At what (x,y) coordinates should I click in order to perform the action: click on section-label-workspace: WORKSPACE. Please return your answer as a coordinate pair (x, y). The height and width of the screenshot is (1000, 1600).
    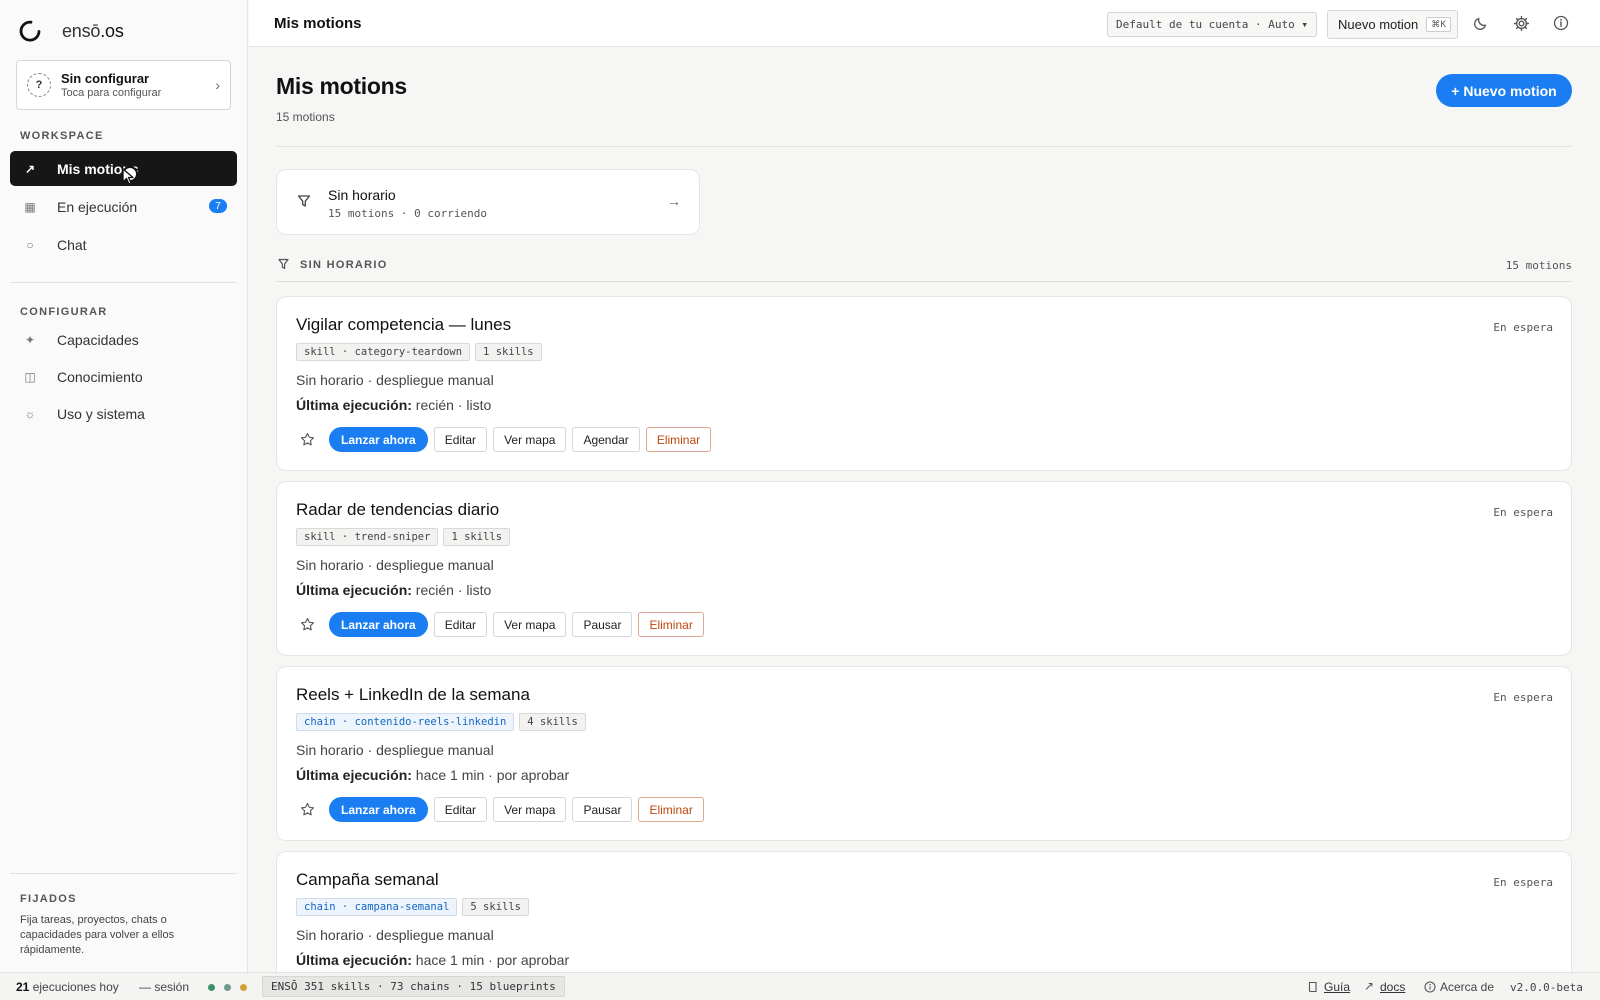
    Looking at the image, I should click on (62, 136).